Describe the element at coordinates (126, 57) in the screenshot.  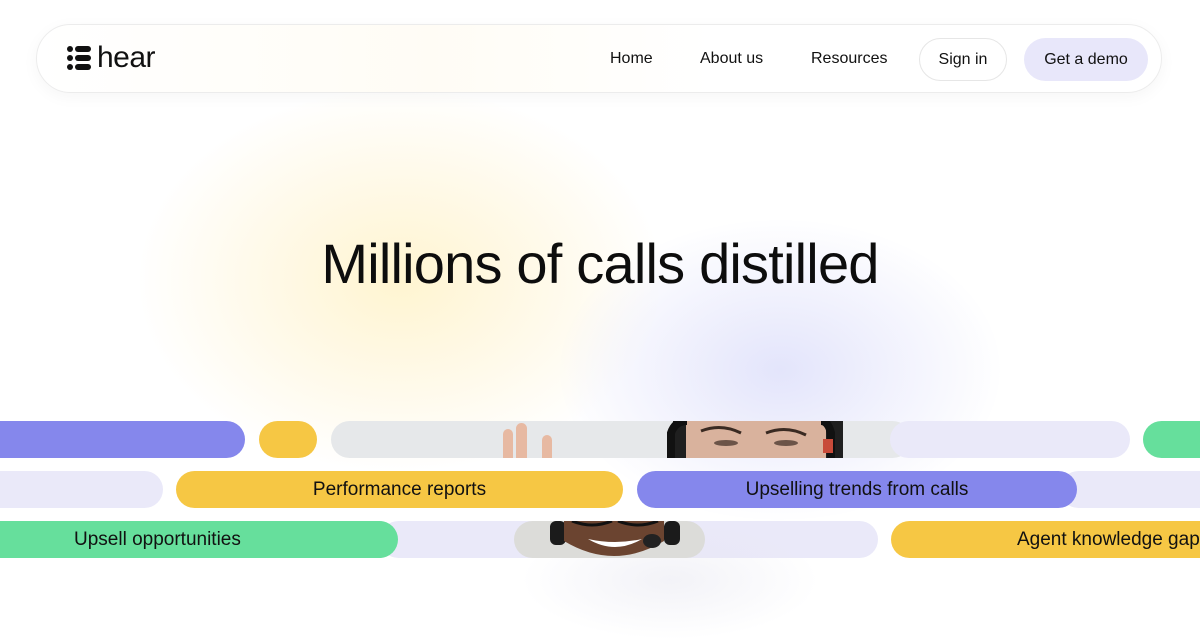
I see `brand-name: hear` at that location.